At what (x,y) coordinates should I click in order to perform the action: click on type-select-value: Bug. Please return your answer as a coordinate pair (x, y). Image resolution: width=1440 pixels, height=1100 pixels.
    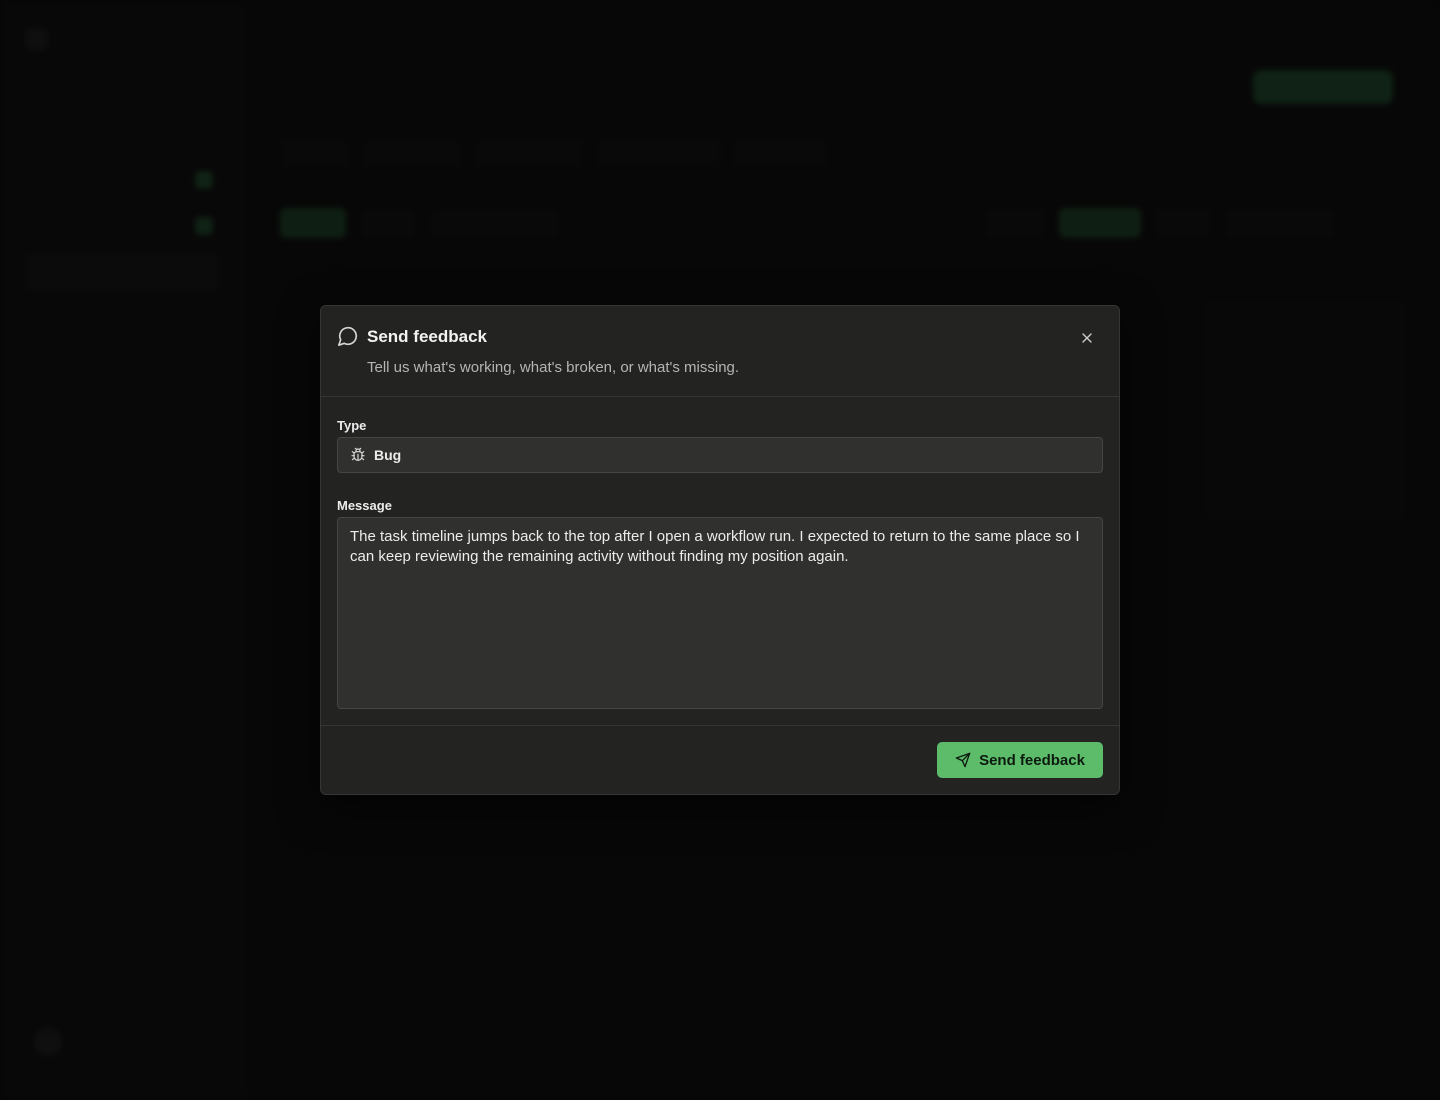
    Looking at the image, I should click on (388, 455).